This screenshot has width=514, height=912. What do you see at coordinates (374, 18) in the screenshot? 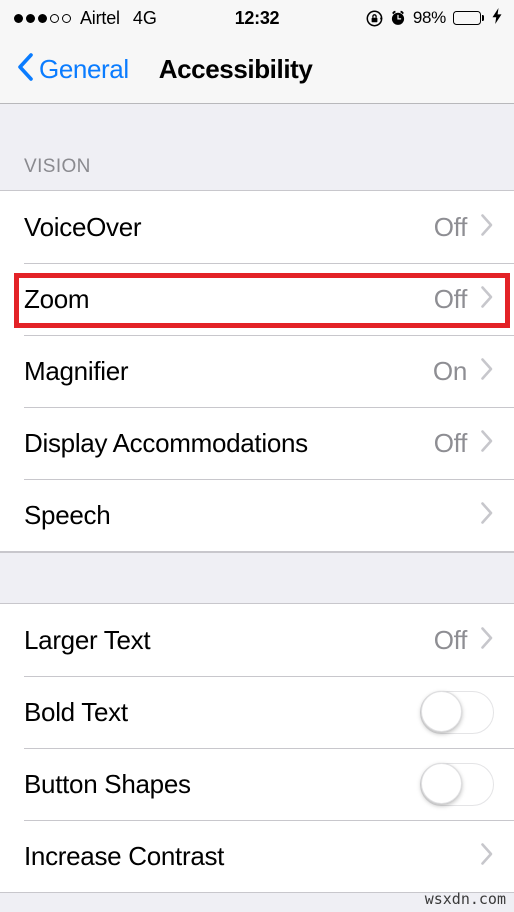
I see `rotation-lock-icon` at bounding box center [374, 18].